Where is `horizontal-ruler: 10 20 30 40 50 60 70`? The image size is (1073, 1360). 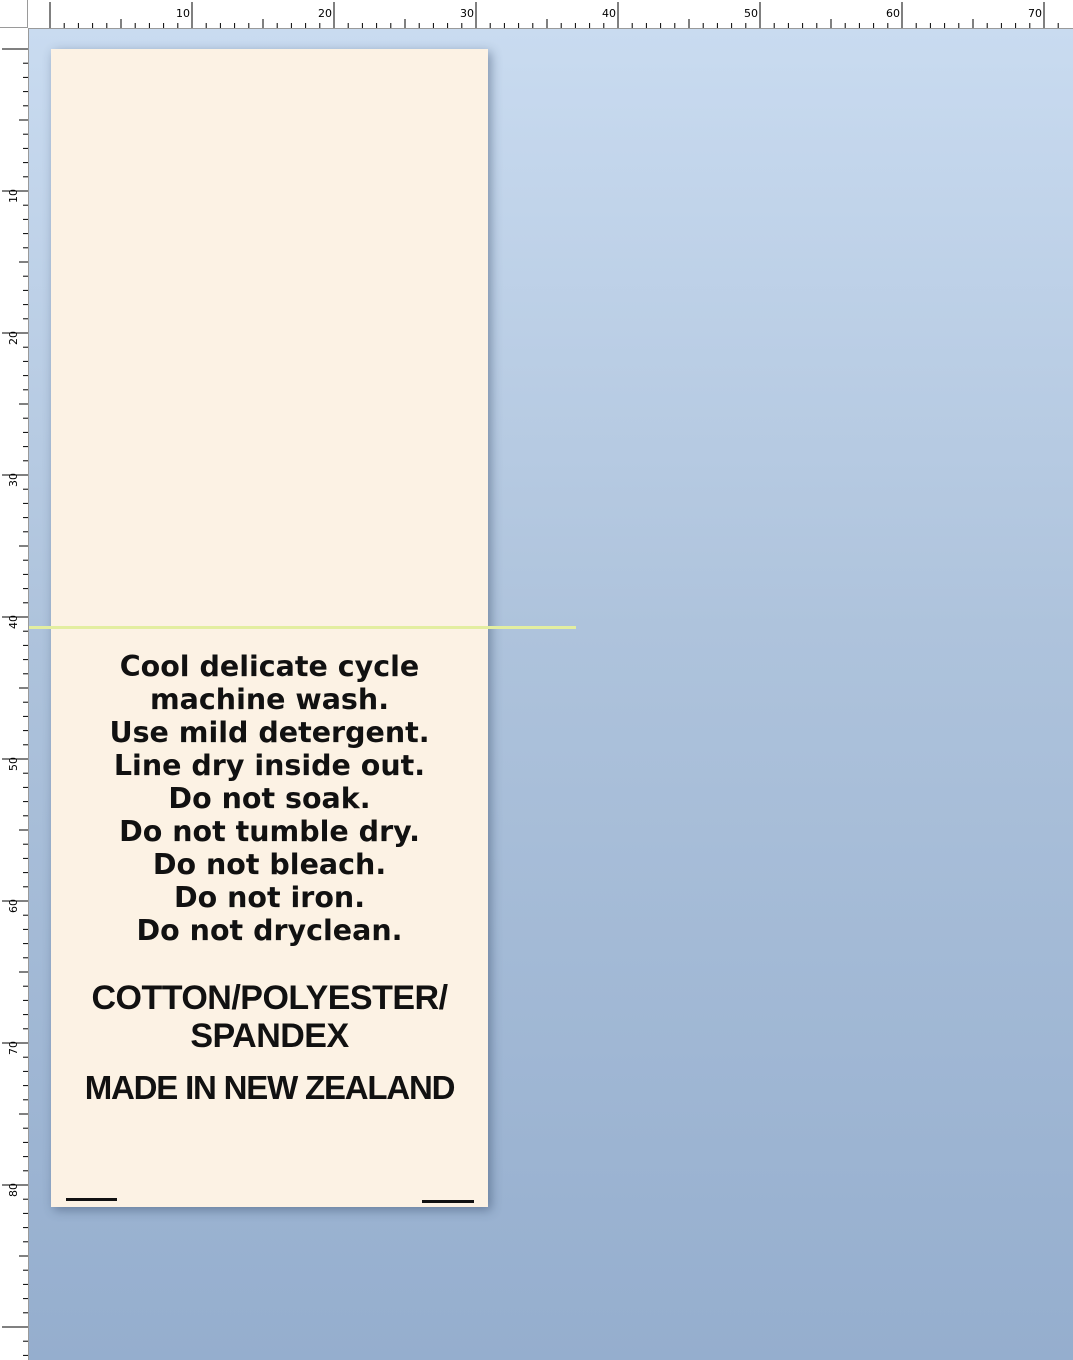
horizontal-ruler: 10 20 30 40 50 60 70 is located at coordinates (550, 14).